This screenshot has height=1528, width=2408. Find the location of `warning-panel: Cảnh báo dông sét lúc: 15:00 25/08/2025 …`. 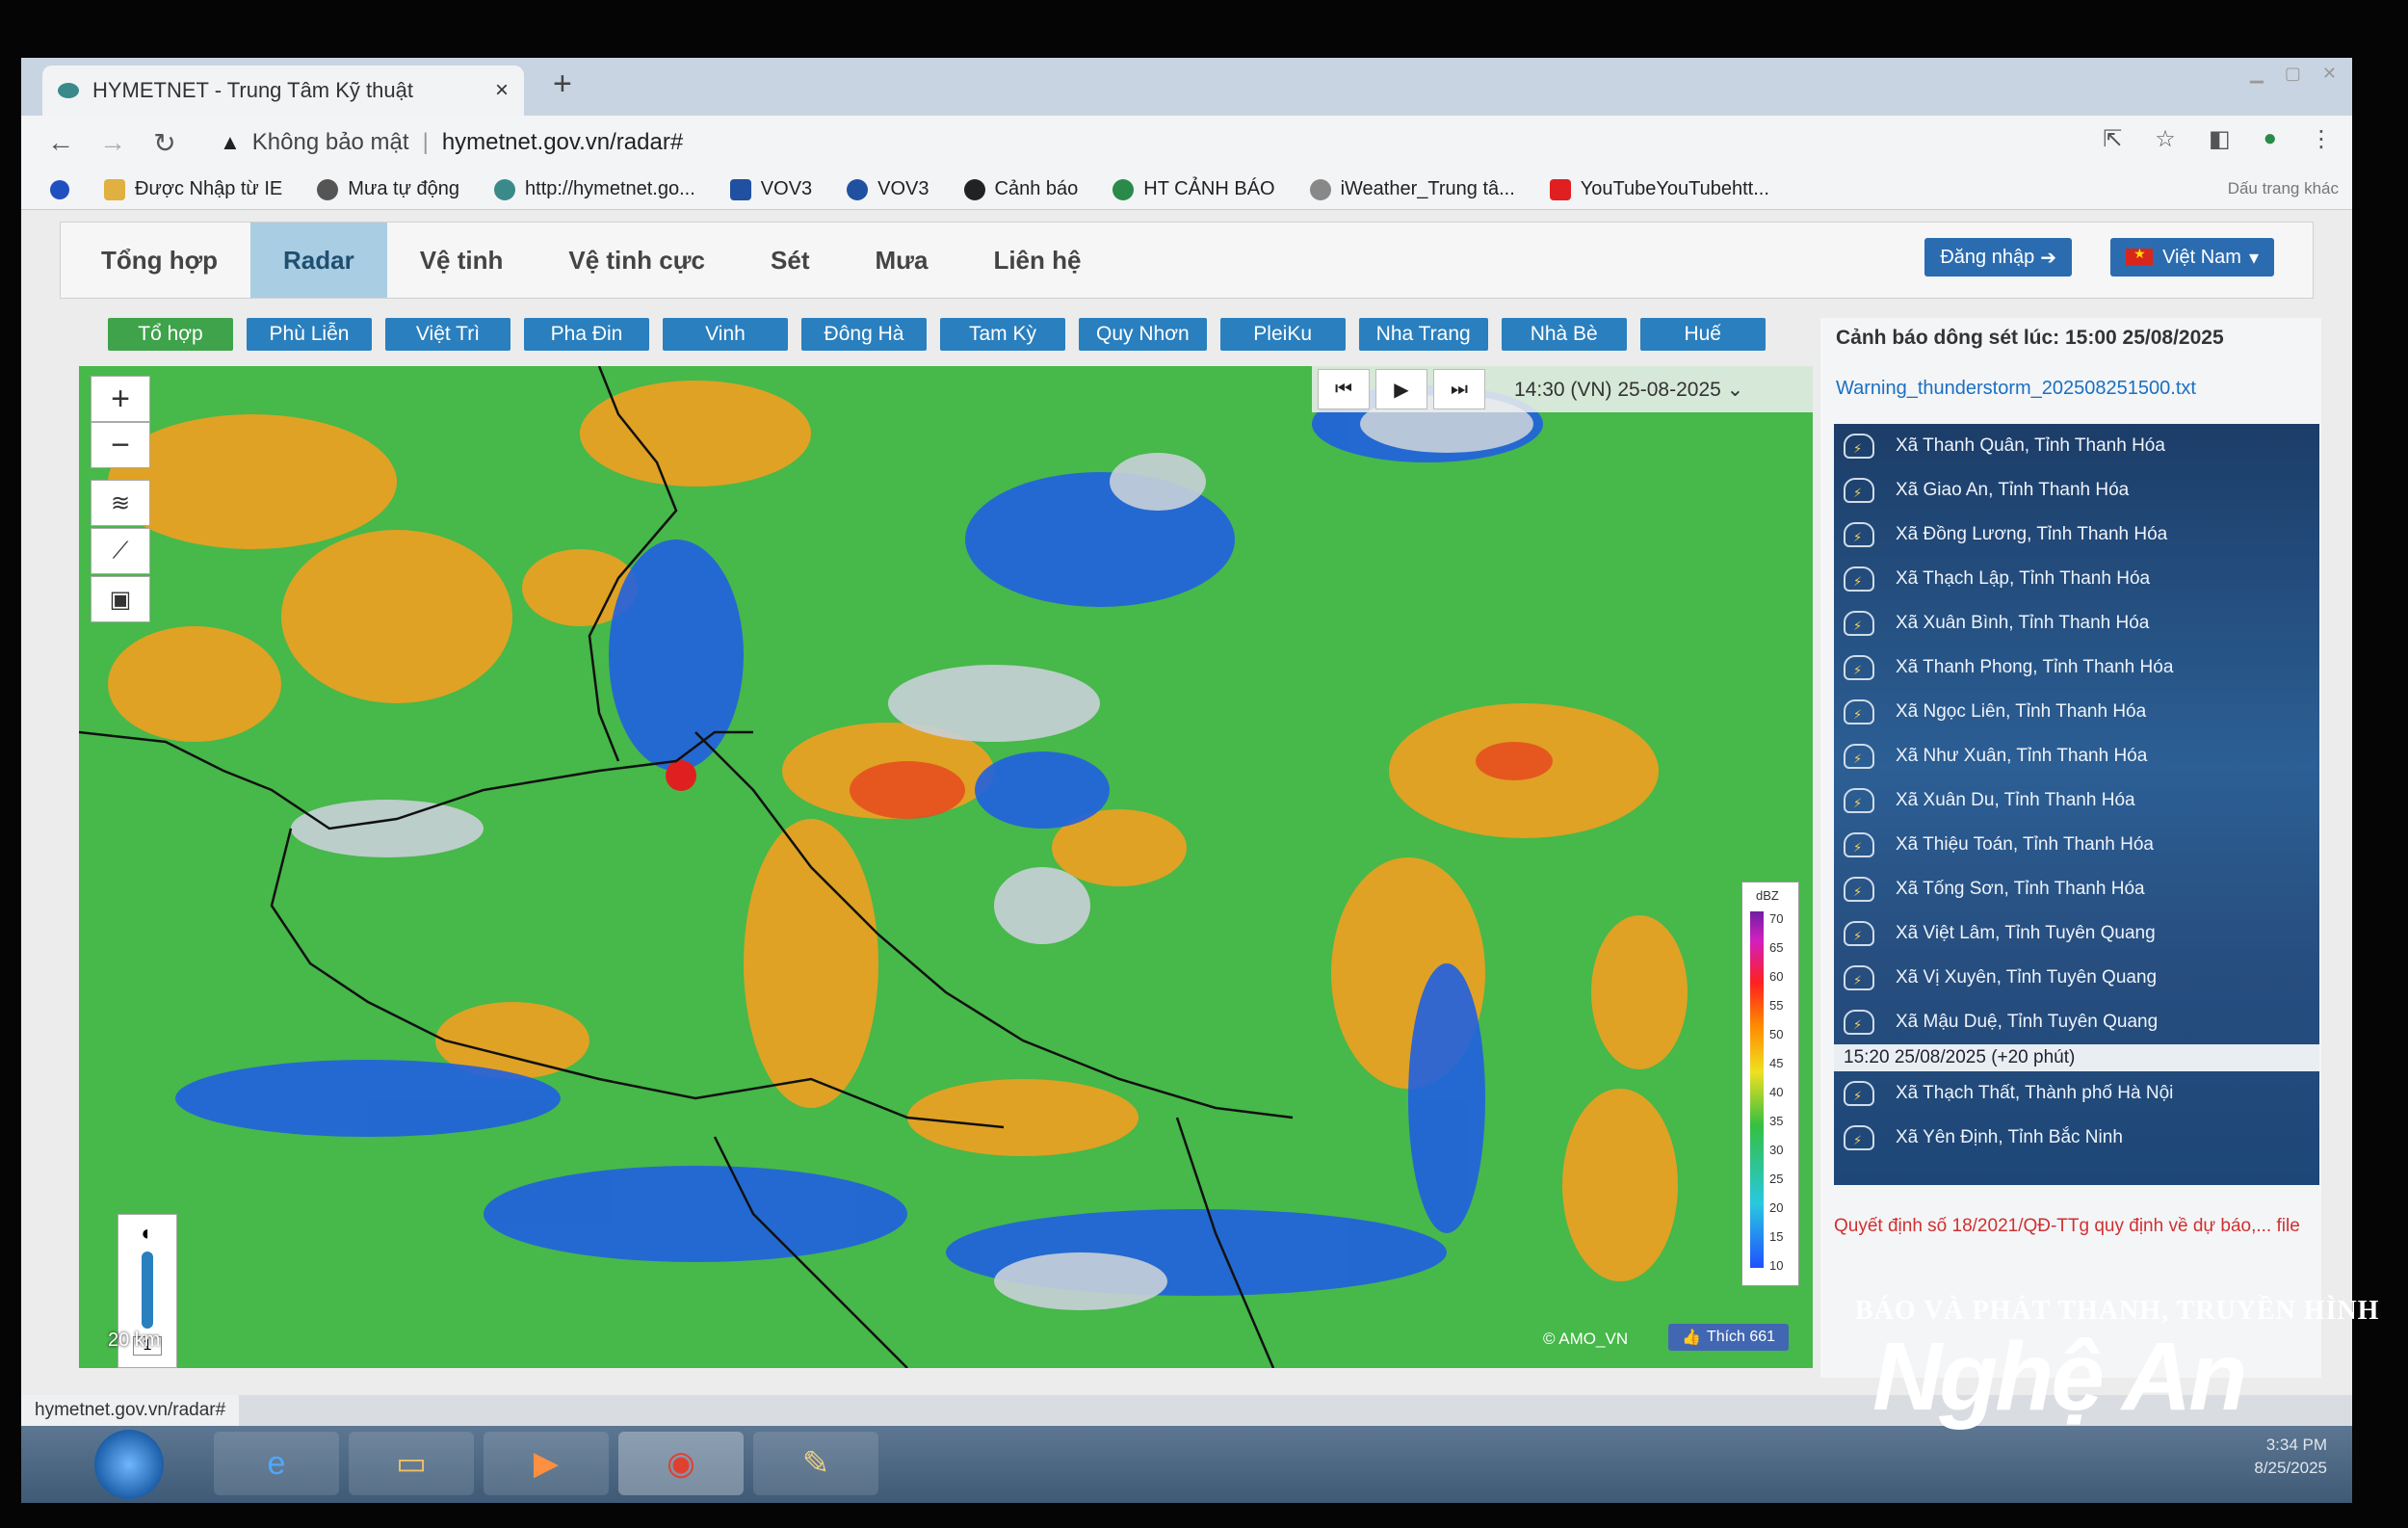

warning-panel: Cảnh báo dông sét lúc: 15:00 25/08/2025 … is located at coordinates (2070, 848).